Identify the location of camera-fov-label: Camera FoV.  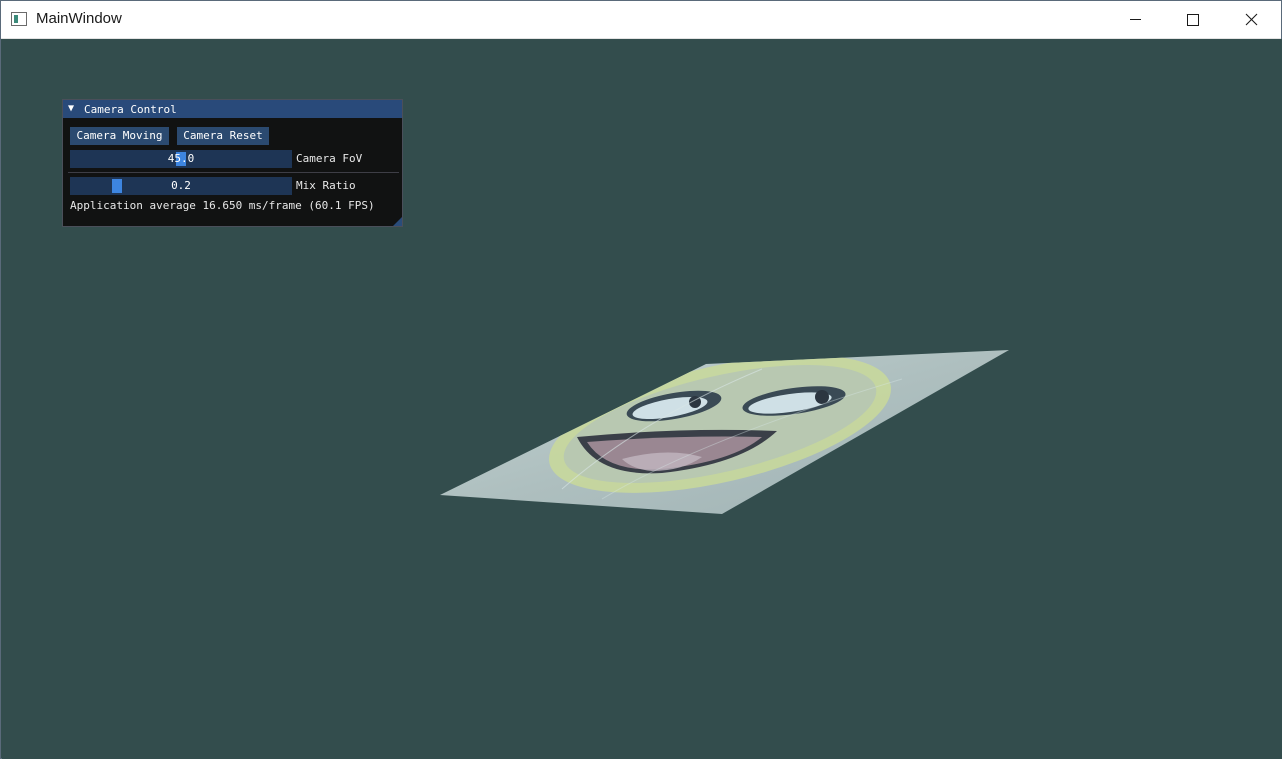
(329, 158).